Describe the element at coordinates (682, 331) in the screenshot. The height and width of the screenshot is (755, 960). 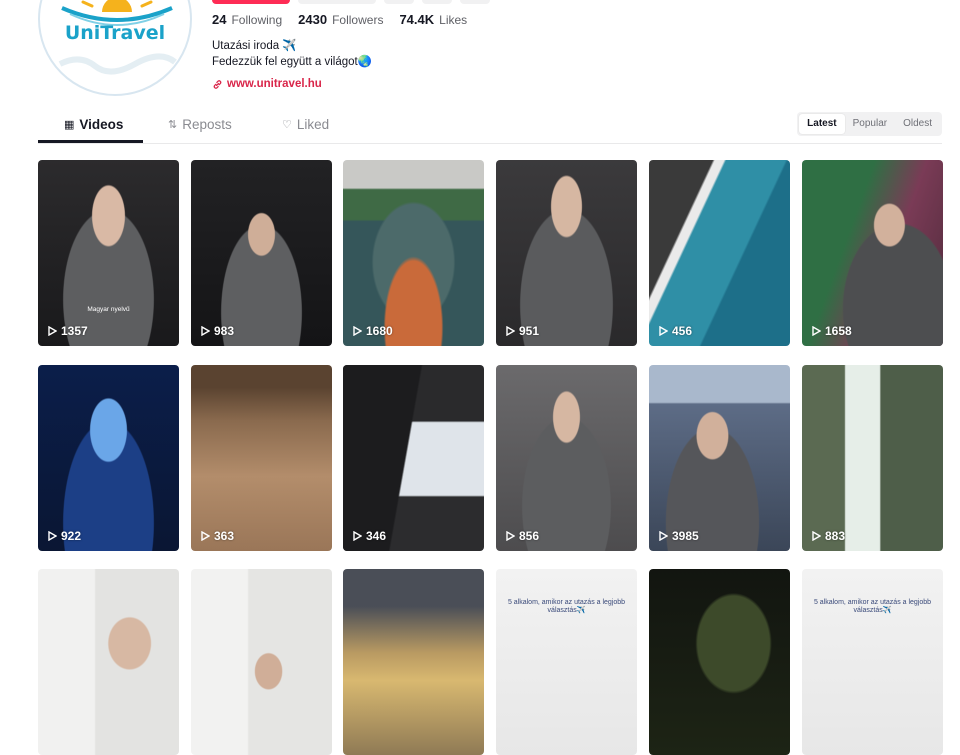
I see `play-count-value: 456` at that location.